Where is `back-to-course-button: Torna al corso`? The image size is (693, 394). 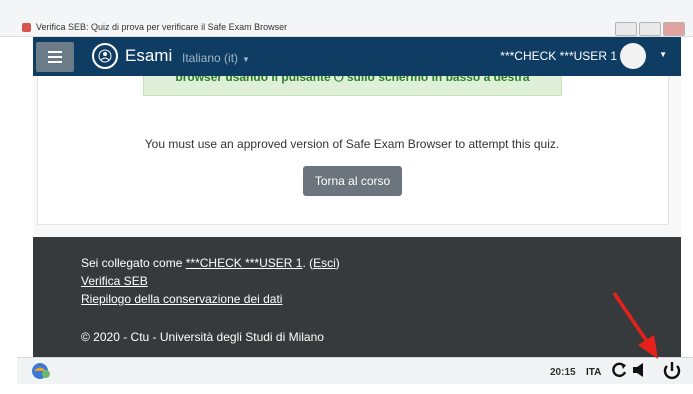
back-to-course-button: Torna al corso is located at coordinates (352, 181).